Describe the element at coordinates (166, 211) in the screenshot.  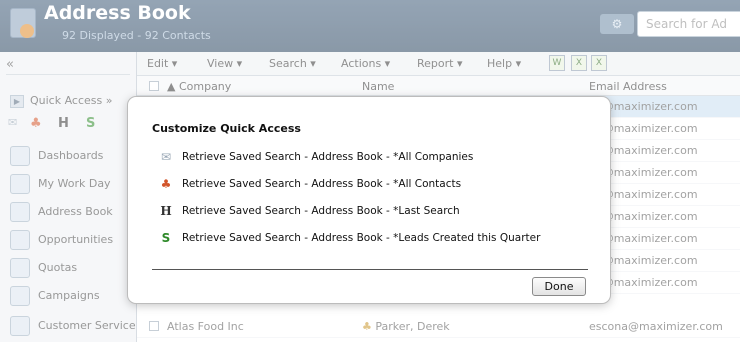
I see `last-search-icon: H` at that location.